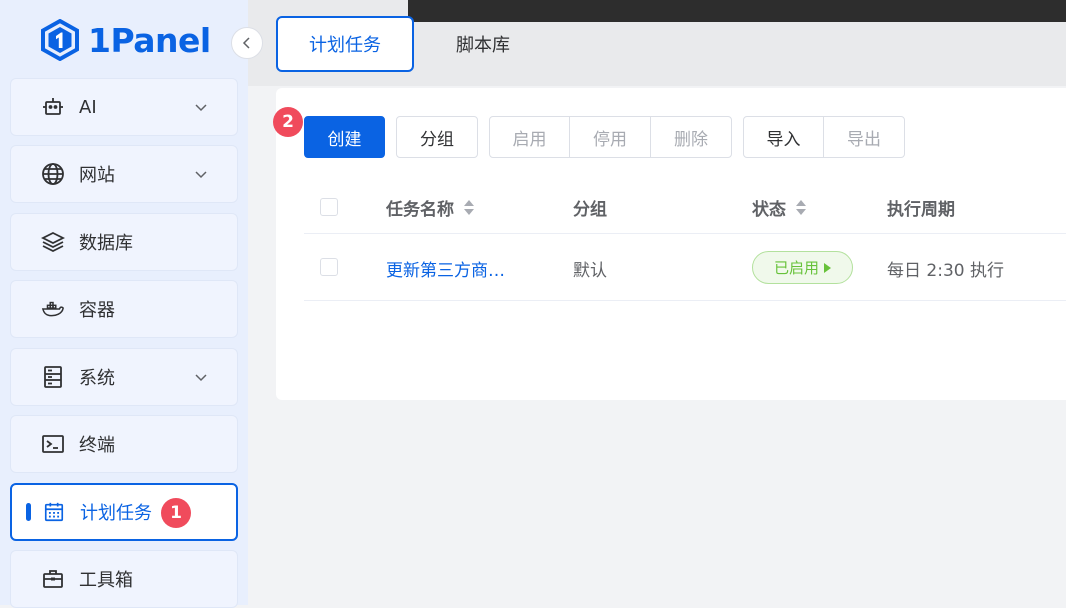  What do you see at coordinates (864, 137) in the screenshot?
I see `export-button: 导出` at bounding box center [864, 137].